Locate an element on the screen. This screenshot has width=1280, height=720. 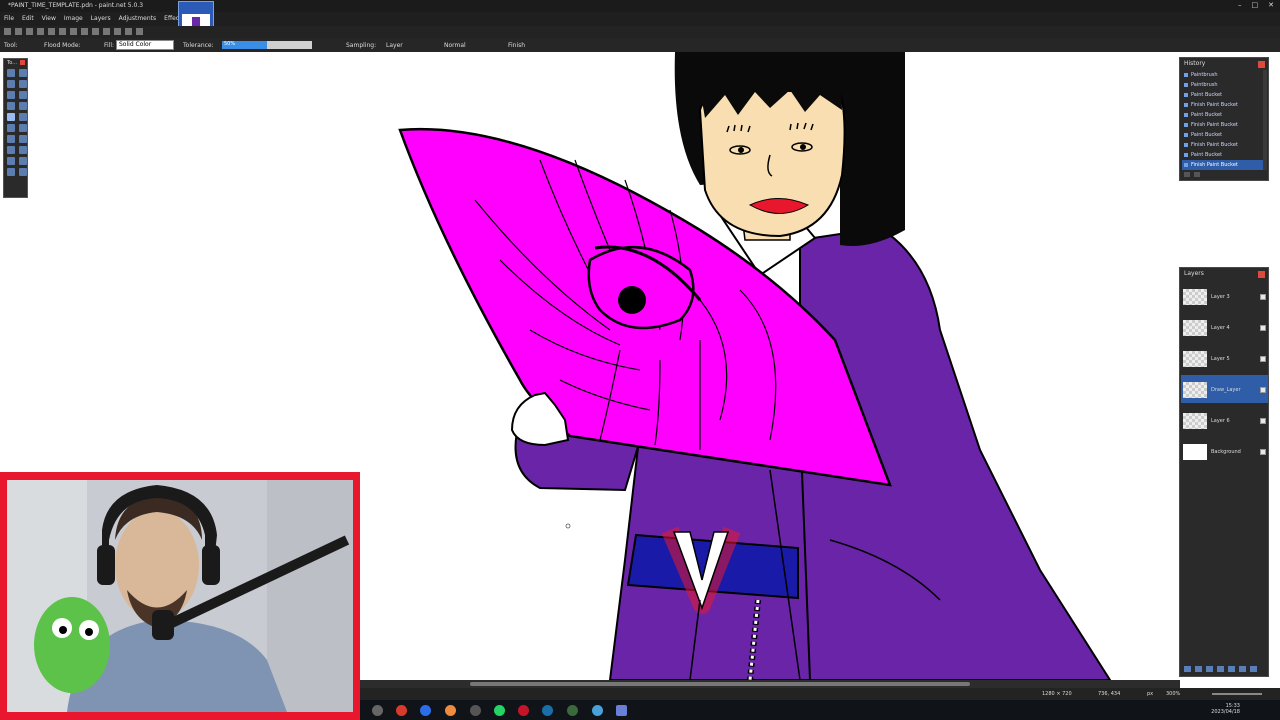
move-selection-icon is located at coordinates (11, 73).